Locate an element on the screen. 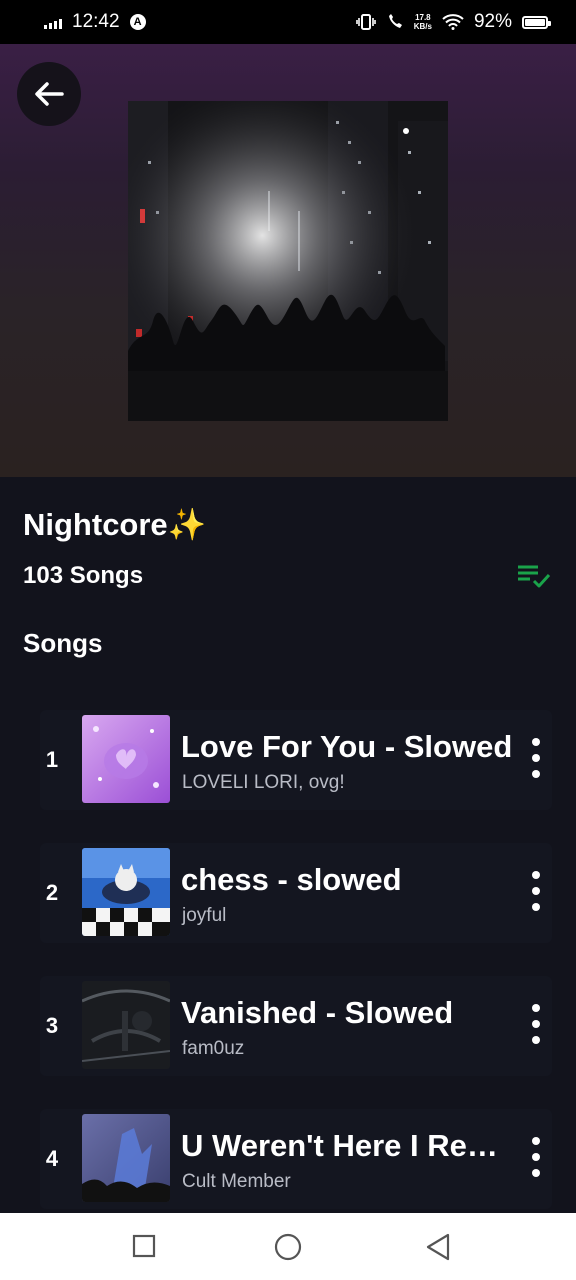 The width and height of the screenshot is (576, 1280). circle-icon is located at coordinates (288, 1247).